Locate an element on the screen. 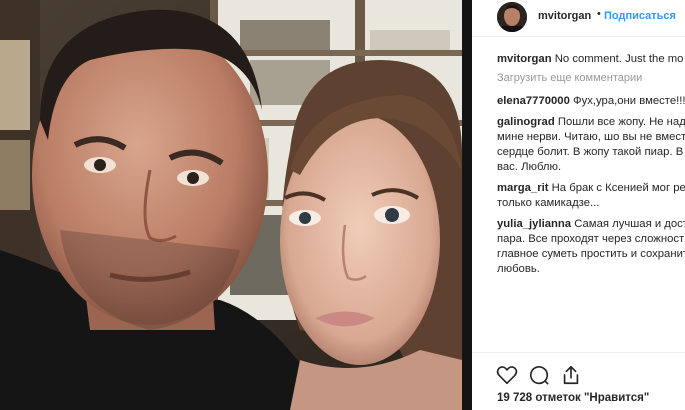 The width and height of the screenshot is (685, 410). load-more-comments-button: Загрузить еще комментарии is located at coordinates (591, 78).